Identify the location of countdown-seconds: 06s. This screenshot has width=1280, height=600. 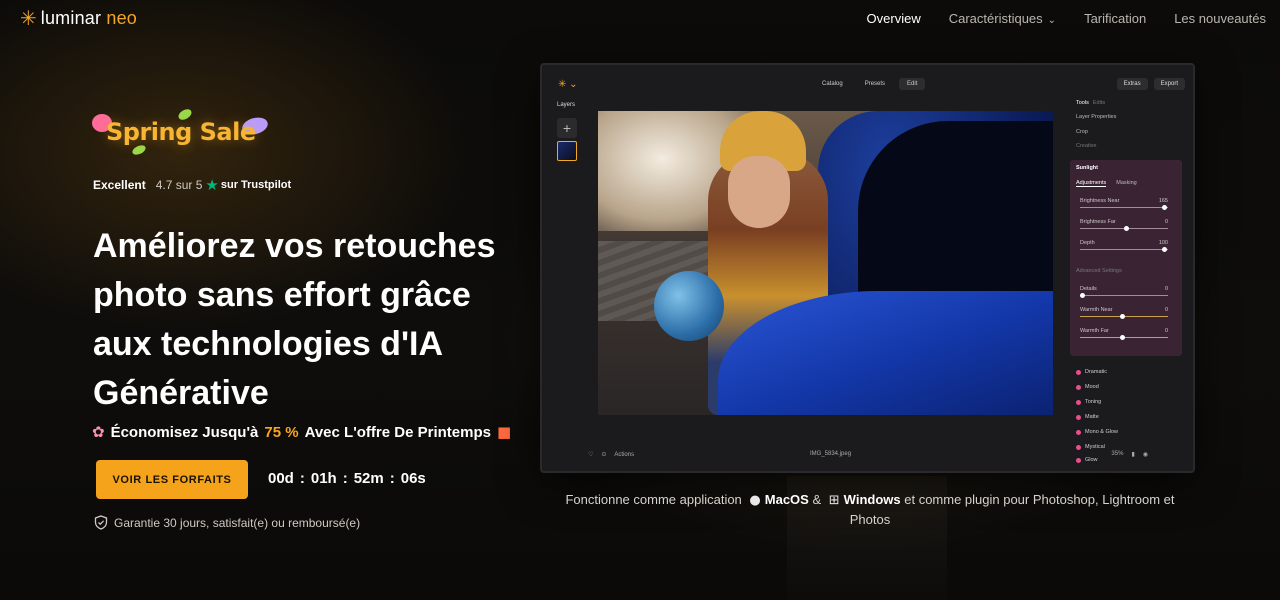
(413, 478).